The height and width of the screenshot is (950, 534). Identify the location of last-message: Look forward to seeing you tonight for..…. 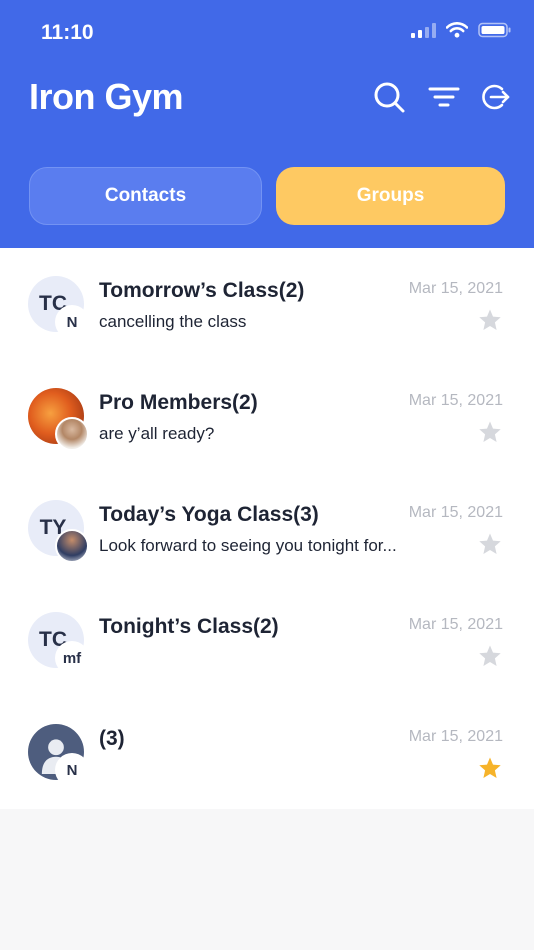
(248, 545).